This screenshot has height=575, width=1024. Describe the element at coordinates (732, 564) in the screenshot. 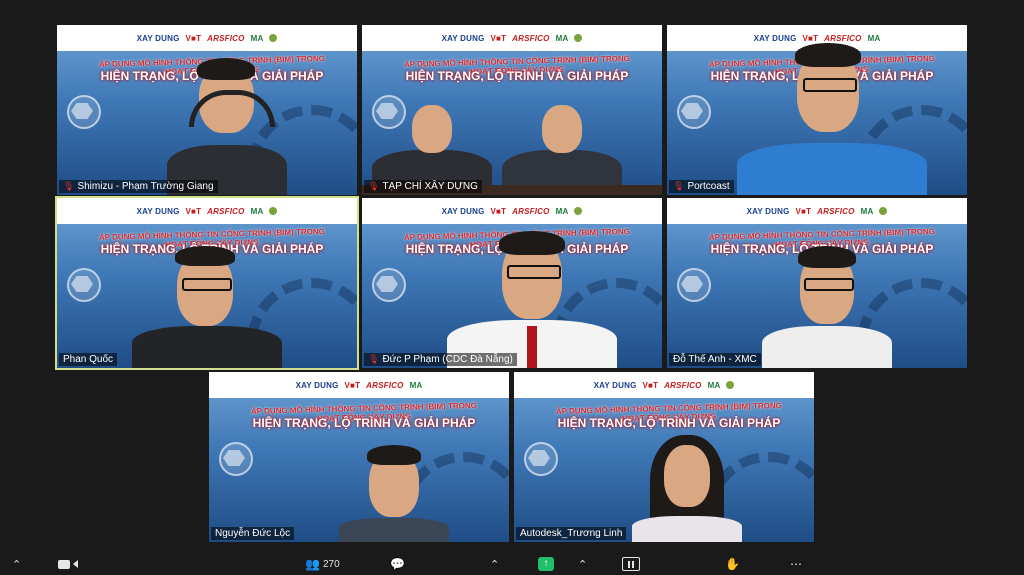

I see `hand-icon: ✋` at that location.